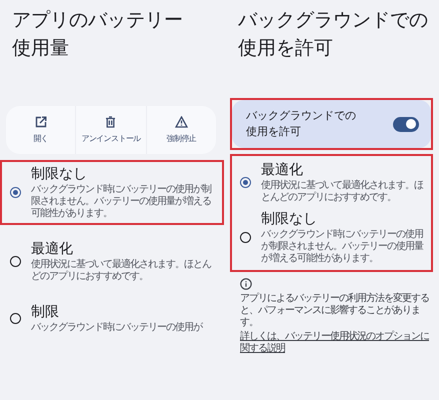 The height and width of the screenshot is (400, 439). Describe the element at coordinates (246, 284) in the screenshot. I see `info-icon` at that location.